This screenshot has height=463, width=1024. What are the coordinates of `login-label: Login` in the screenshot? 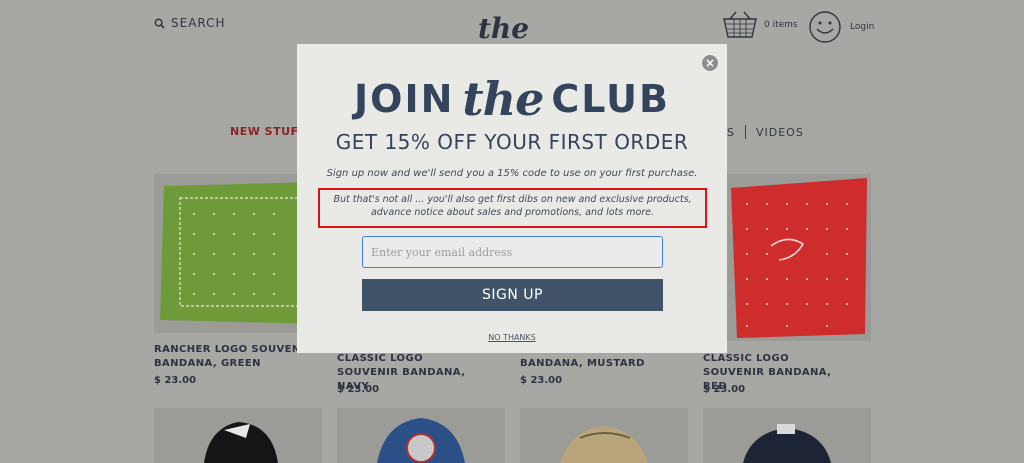 It's located at (862, 27).